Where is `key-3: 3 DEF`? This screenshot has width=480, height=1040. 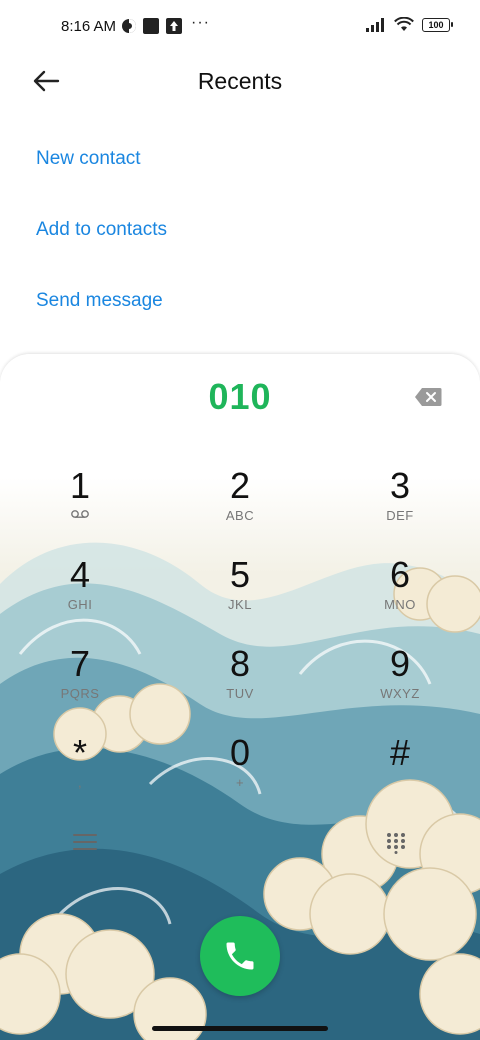 key-3: 3 DEF is located at coordinates (400, 506).